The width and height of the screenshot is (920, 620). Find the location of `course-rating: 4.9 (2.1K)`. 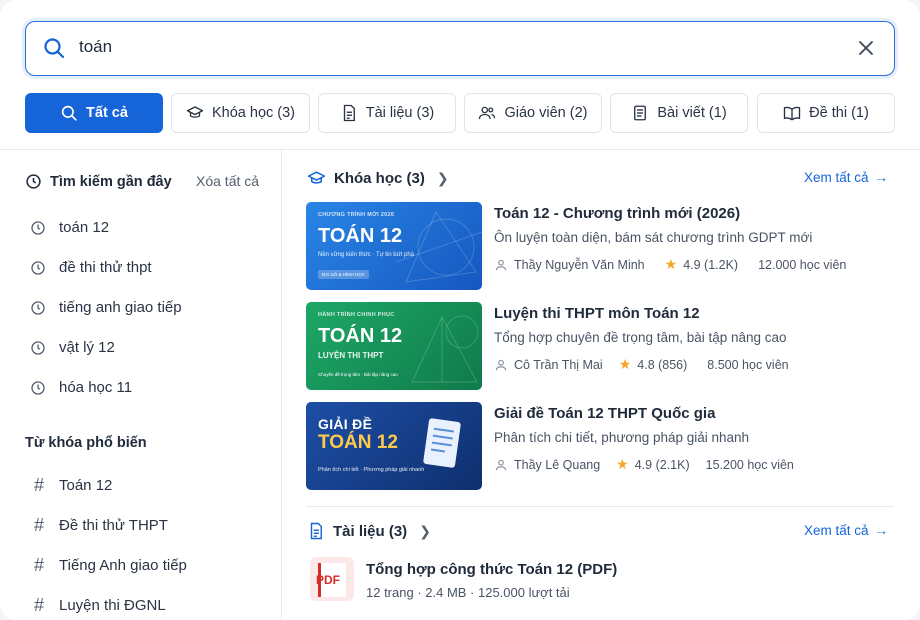

course-rating: 4.9 (2.1K) is located at coordinates (662, 464).